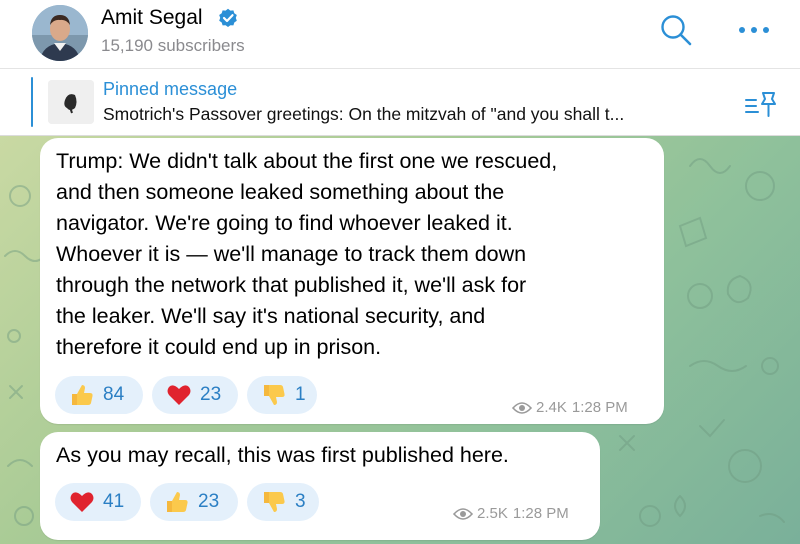 This screenshot has height=544, width=800. Describe the element at coordinates (511, 513) in the screenshot. I see `message-meta: 2.5K 1:28 PM` at that location.